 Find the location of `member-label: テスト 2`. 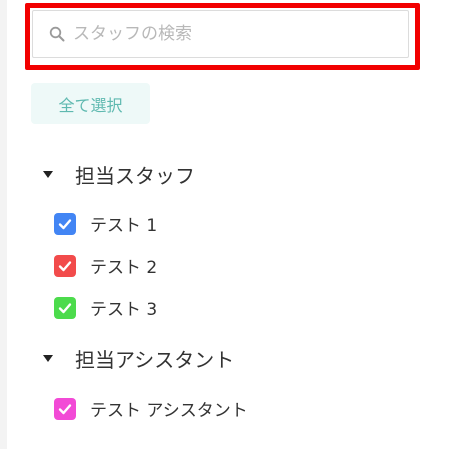

member-label: テスト 2 is located at coordinates (124, 268).